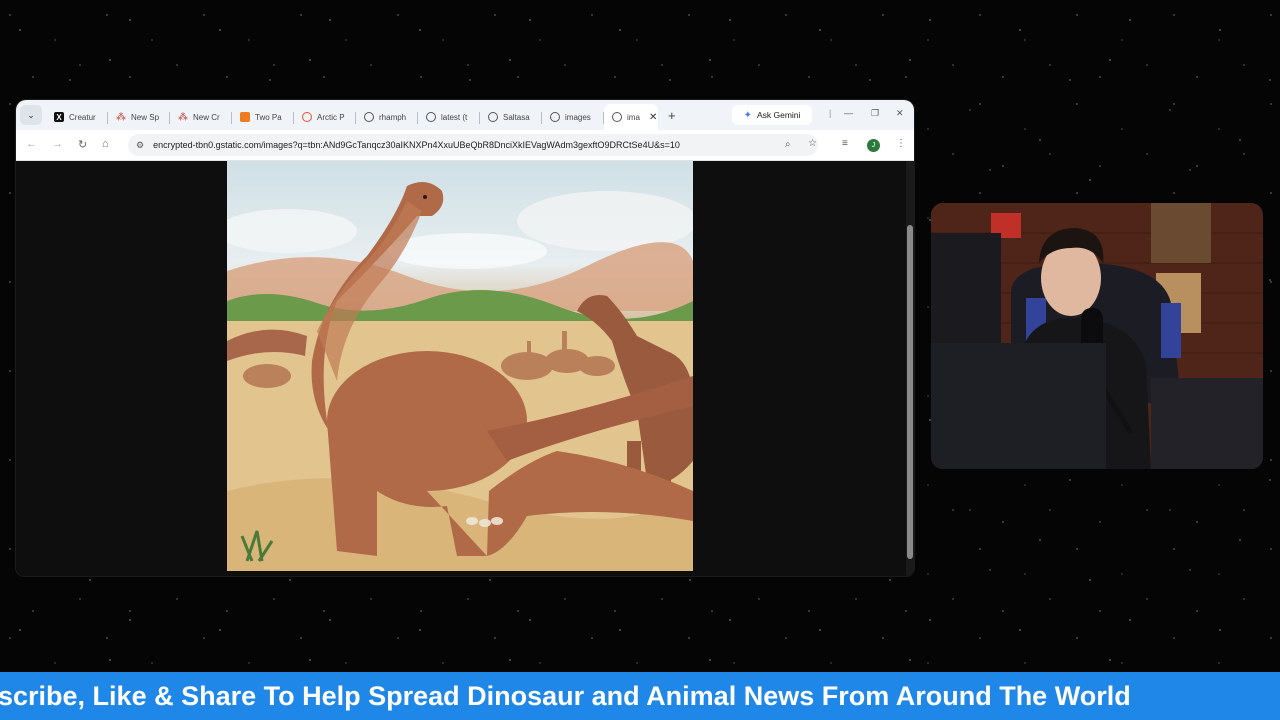  What do you see at coordinates (140, 145) in the screenshot?
I see `site-info-icon: ⚙` at bounding box center [140, 145].